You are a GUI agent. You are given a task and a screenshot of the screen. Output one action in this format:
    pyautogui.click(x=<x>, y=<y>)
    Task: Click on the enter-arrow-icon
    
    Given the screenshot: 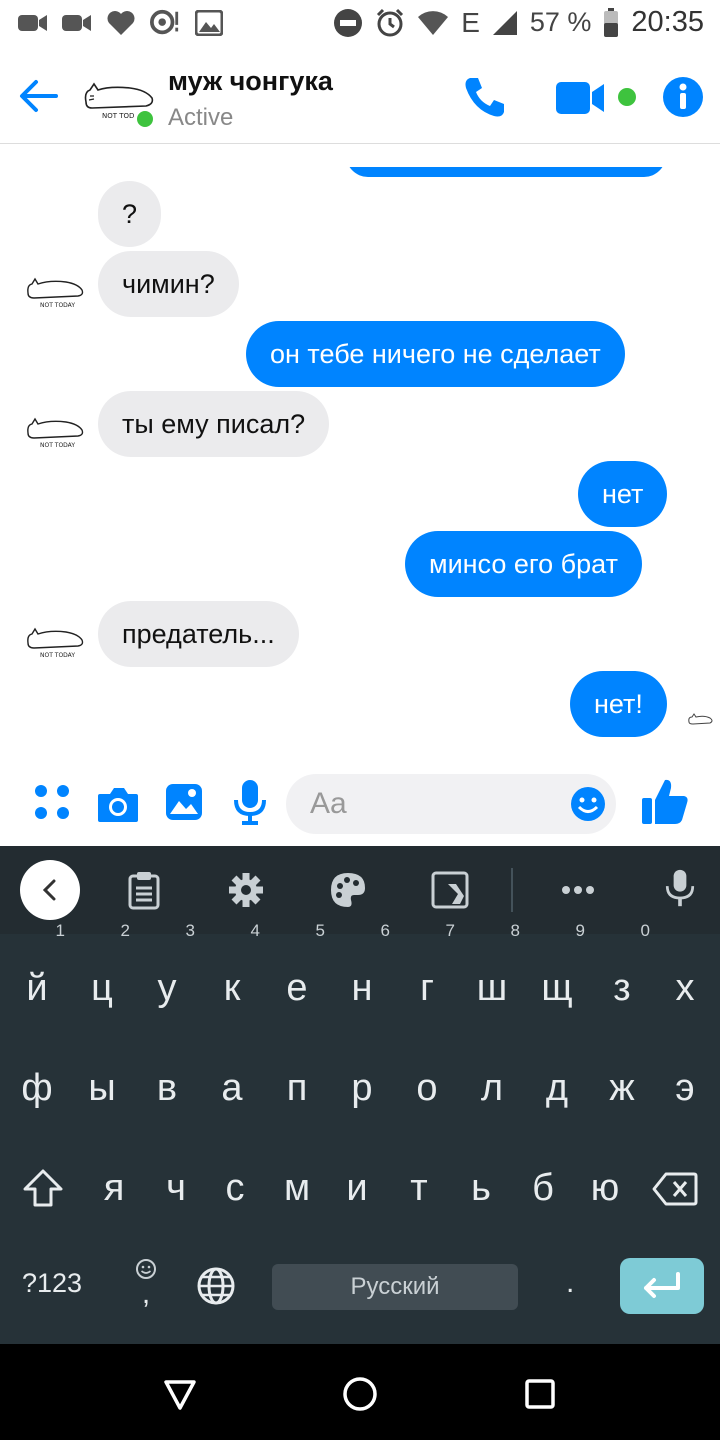 What is the action you would take?
    pyautogui.click(x=662, y=1285)
    